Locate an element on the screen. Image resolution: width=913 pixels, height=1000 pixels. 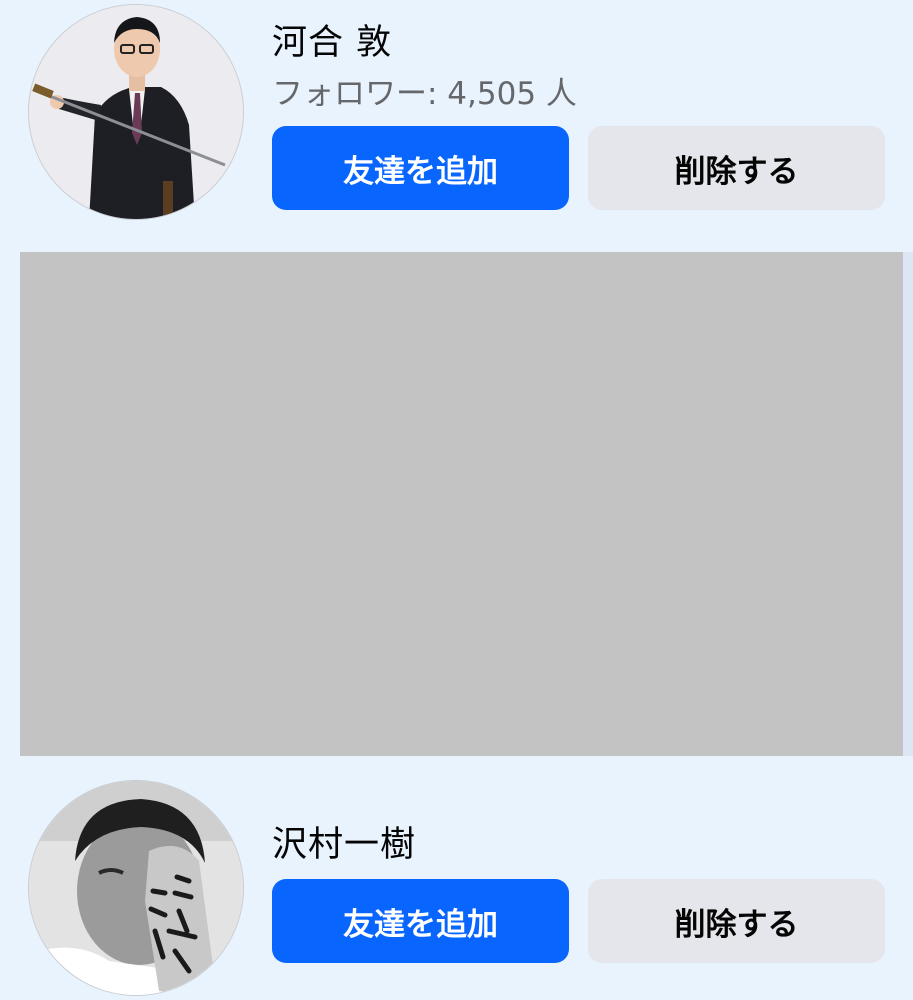
suggestion-name: 沢村一樹 is located at coordinates (344, 841).